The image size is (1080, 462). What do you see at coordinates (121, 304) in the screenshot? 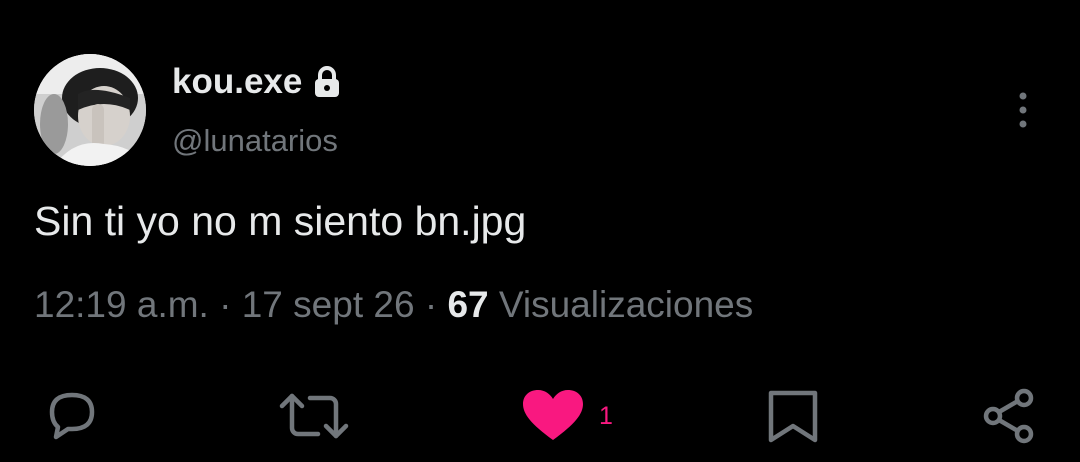
I see `tweet-time: 12:19 a.m.` at bounding box center [121, 304].